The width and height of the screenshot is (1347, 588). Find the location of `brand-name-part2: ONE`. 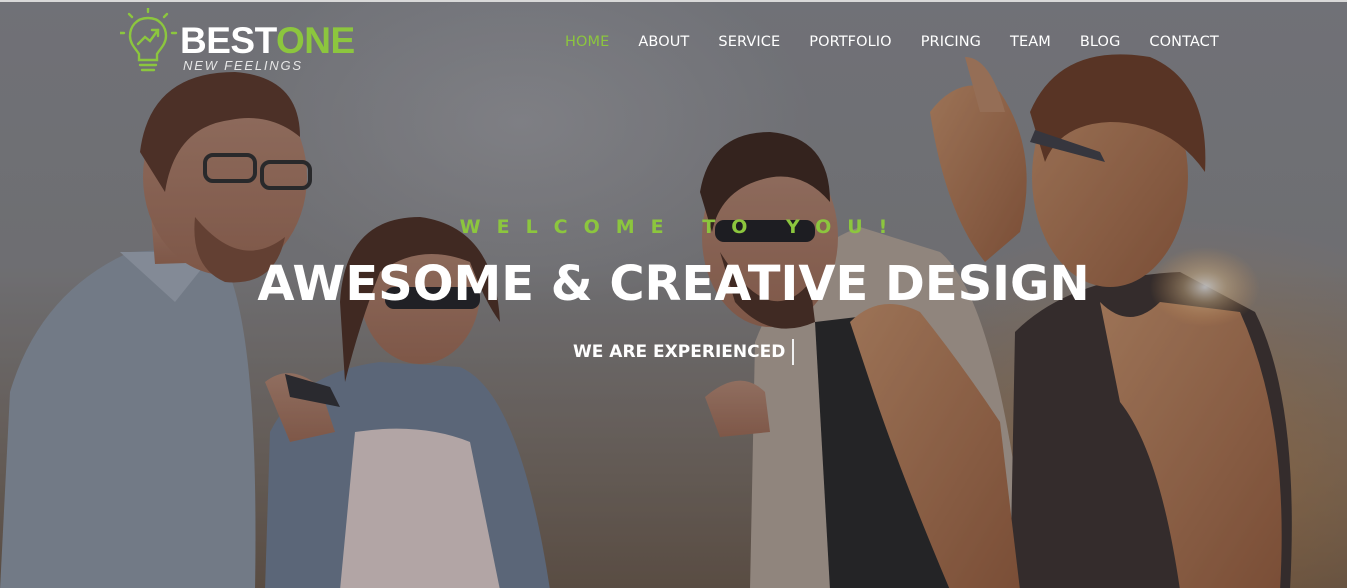

brand-name-part2: ONE is located at coordinates (315, 40).